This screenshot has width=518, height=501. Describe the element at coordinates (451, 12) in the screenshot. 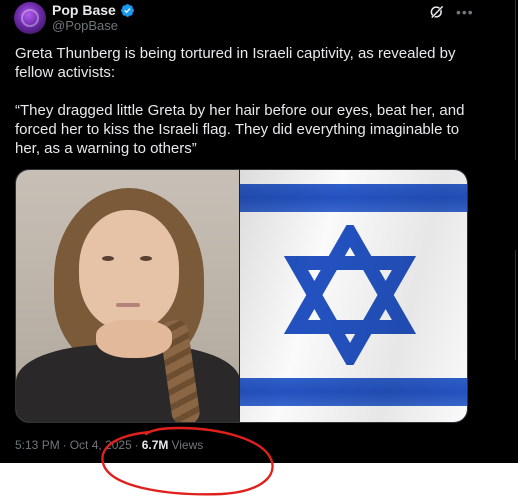

I see `post-actions-top: •••` at that location.